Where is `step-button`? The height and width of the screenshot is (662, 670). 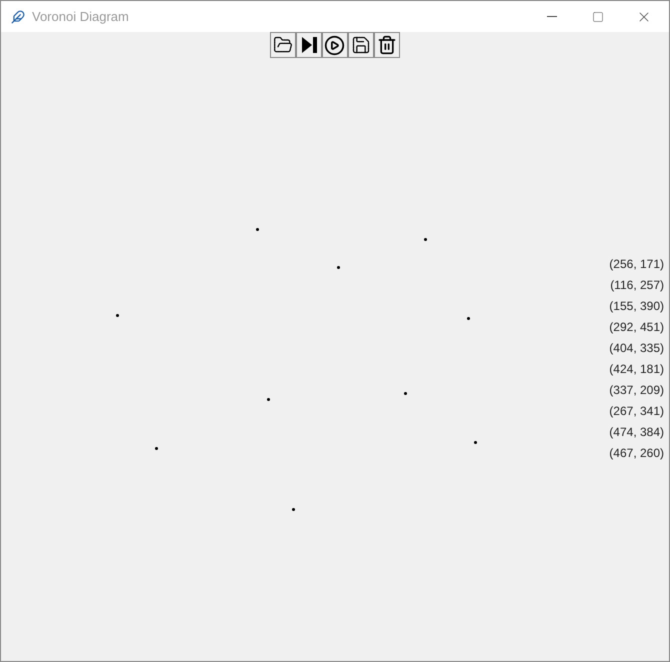
step-button is located at coordinates (309, 45).